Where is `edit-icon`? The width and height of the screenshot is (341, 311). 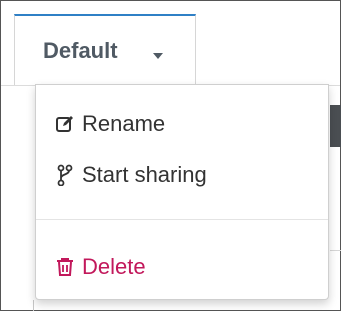 edit-icon is located at coordinates (65, 124).